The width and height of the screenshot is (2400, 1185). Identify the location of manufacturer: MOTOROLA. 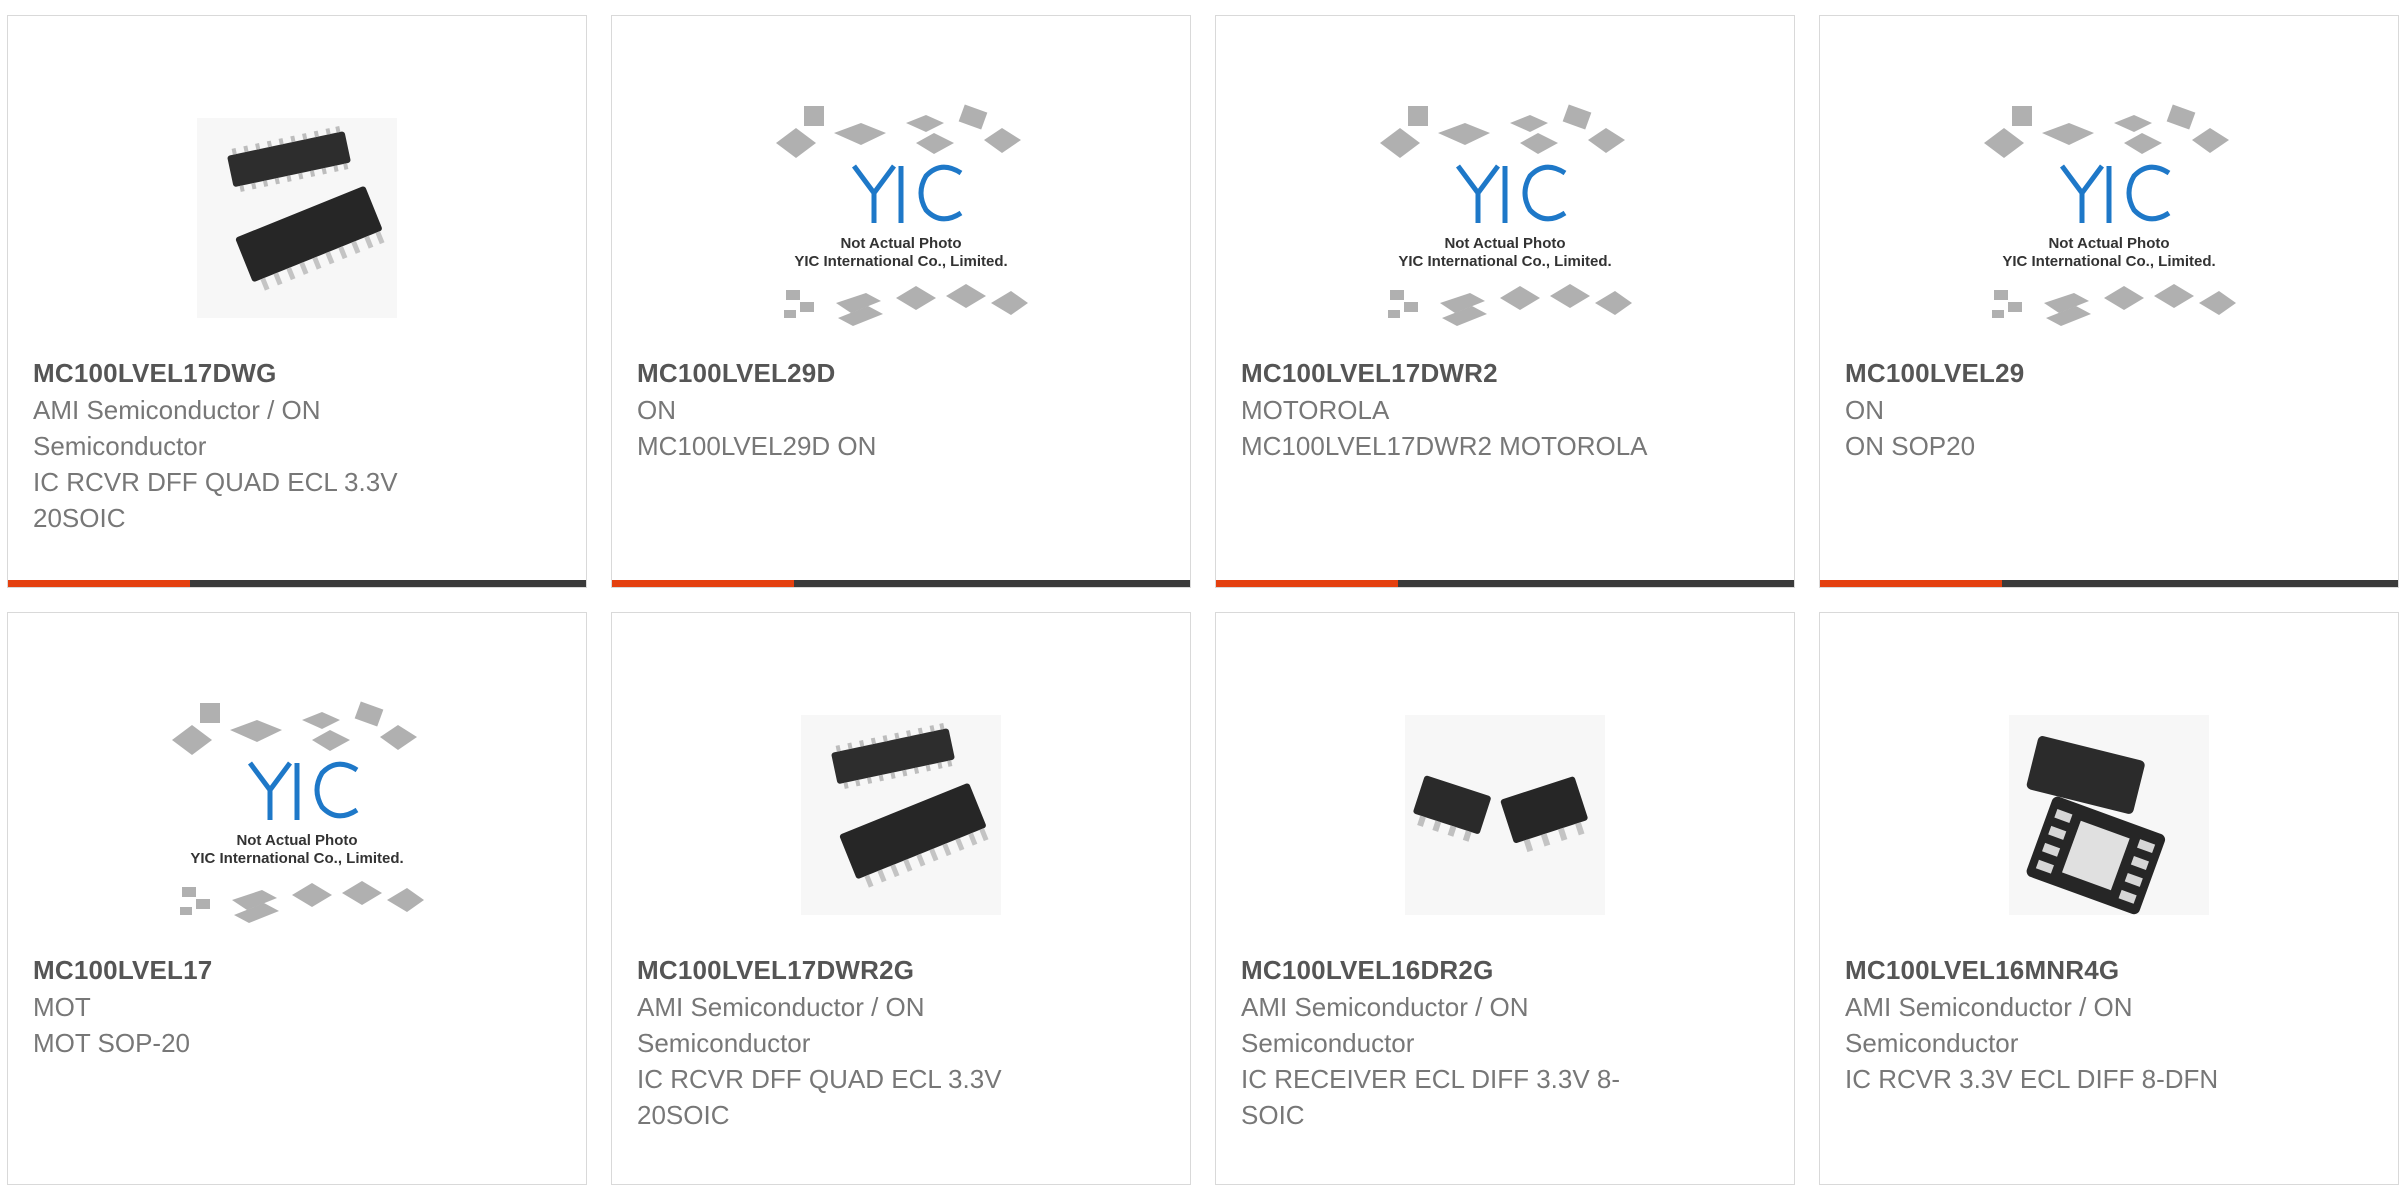
(1315, 410).